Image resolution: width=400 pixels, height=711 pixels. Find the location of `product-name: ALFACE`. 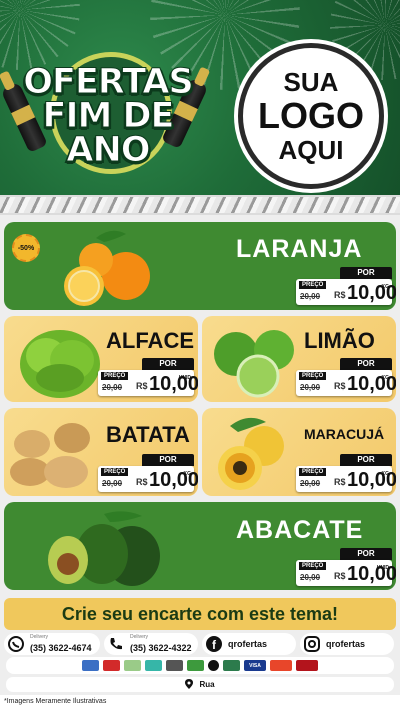

product-name: ALFACE is located at coordinates (150, 340).